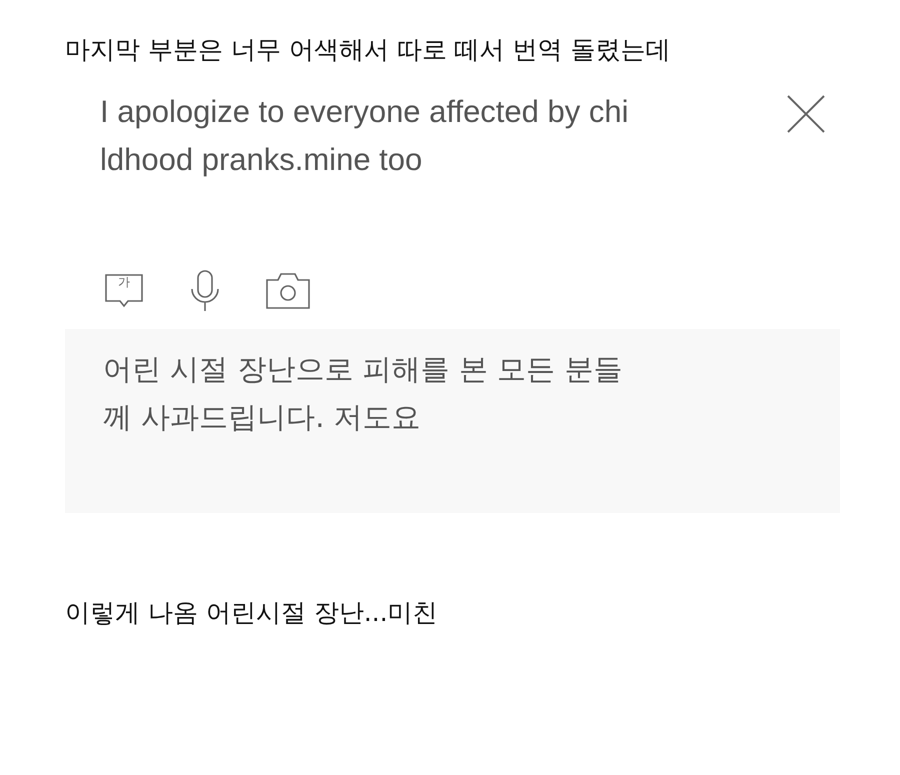 The width and height of the screenshot is (900, 775). I want to click on close-icon, so click(806, 114).